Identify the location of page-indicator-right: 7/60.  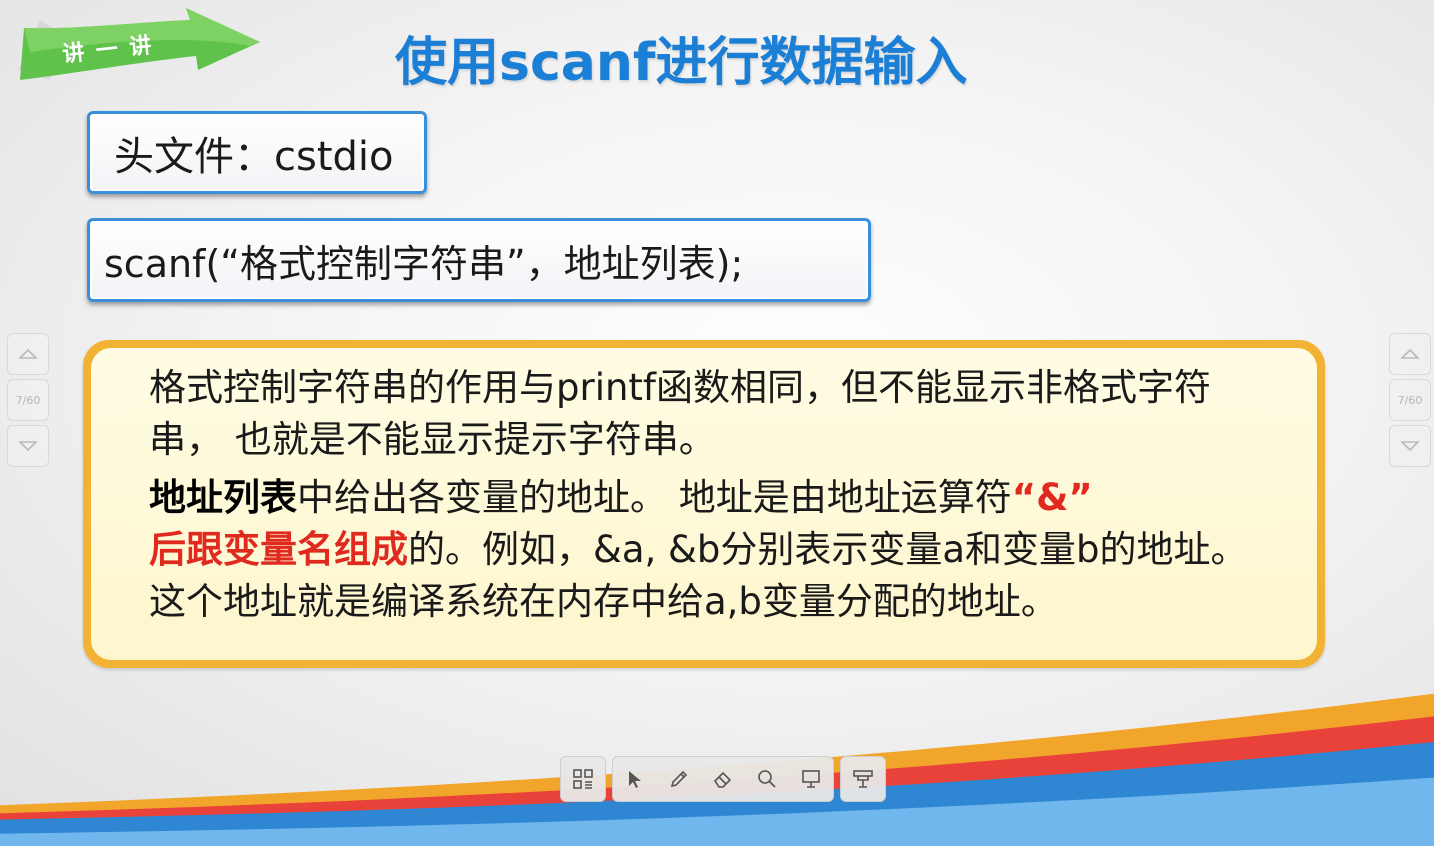
(1410, 400).